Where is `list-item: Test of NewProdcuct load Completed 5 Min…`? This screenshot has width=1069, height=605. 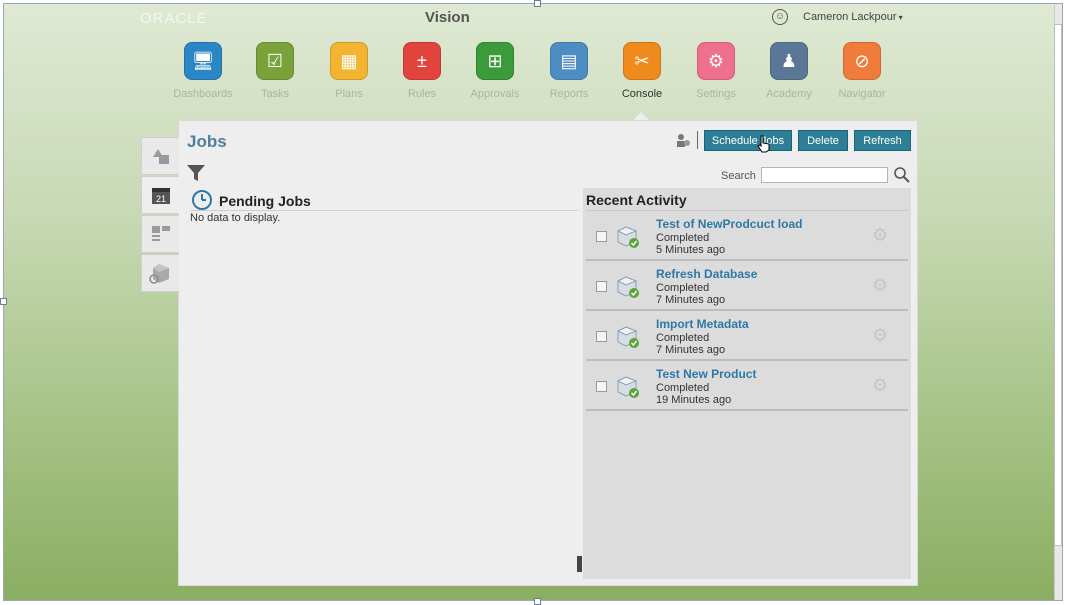
list-item: Test of NewProdcuct load Completed 5 Min… is located at coordinates (747, 236).